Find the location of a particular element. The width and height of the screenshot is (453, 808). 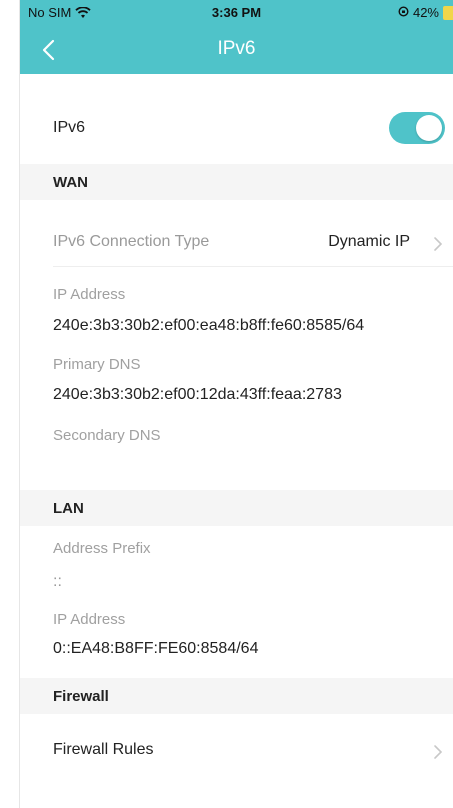

left-margin is located at coordinates (9, 404).